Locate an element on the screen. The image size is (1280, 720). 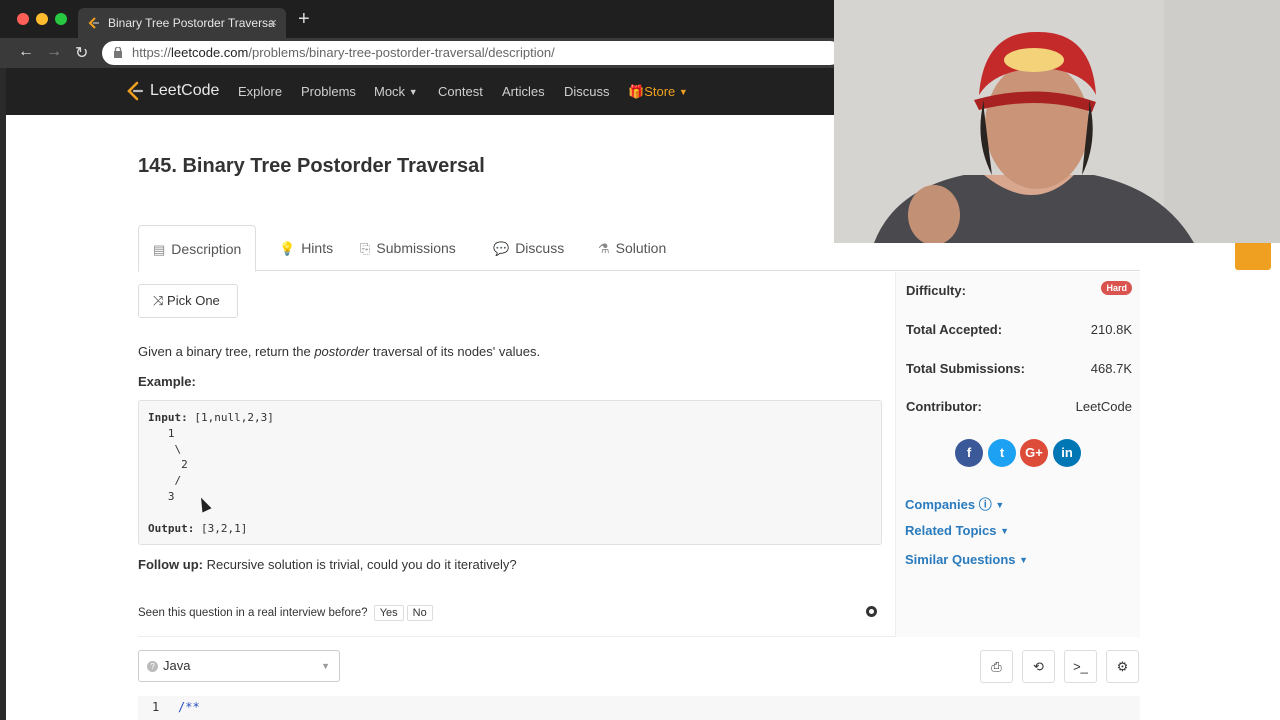
language-value: Java is located at coordinates (177, 665).